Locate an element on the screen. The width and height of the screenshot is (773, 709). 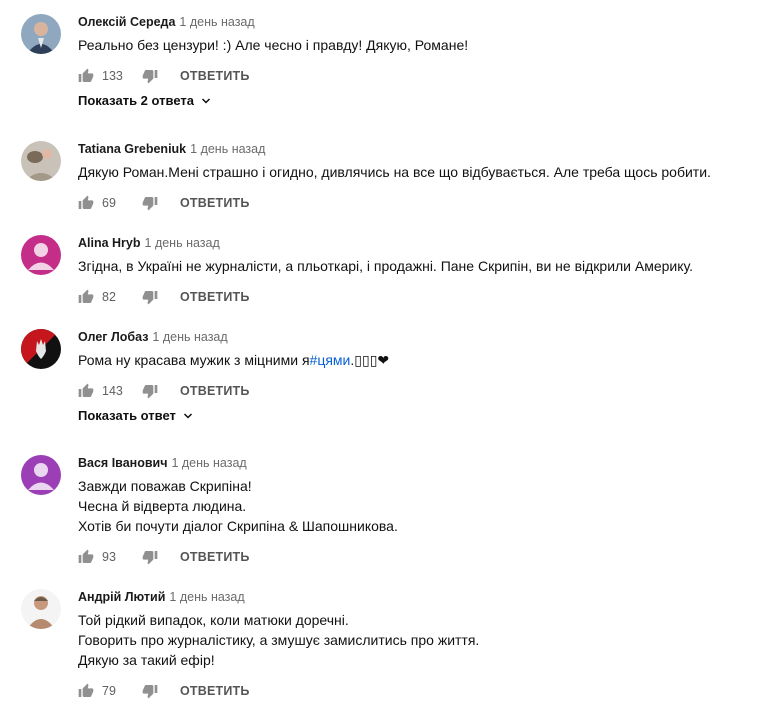
hashtag-link: #цями is located at coordinates (330, 360).